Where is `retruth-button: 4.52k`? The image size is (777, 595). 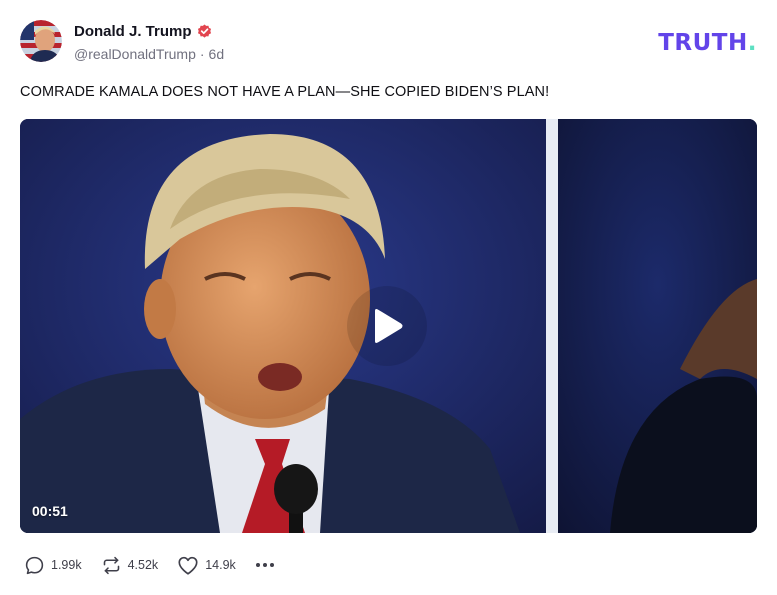
retruth-button: 4.52k is located at coordinates (130, 565).